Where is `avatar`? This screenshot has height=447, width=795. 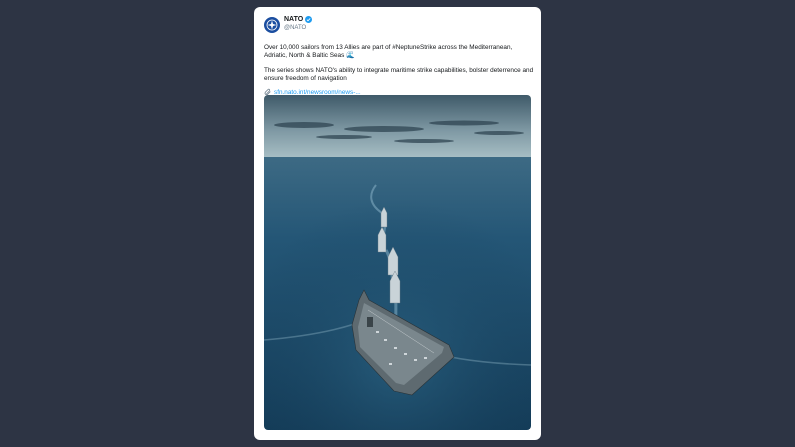
avatar is located at coordinates (272, 25).